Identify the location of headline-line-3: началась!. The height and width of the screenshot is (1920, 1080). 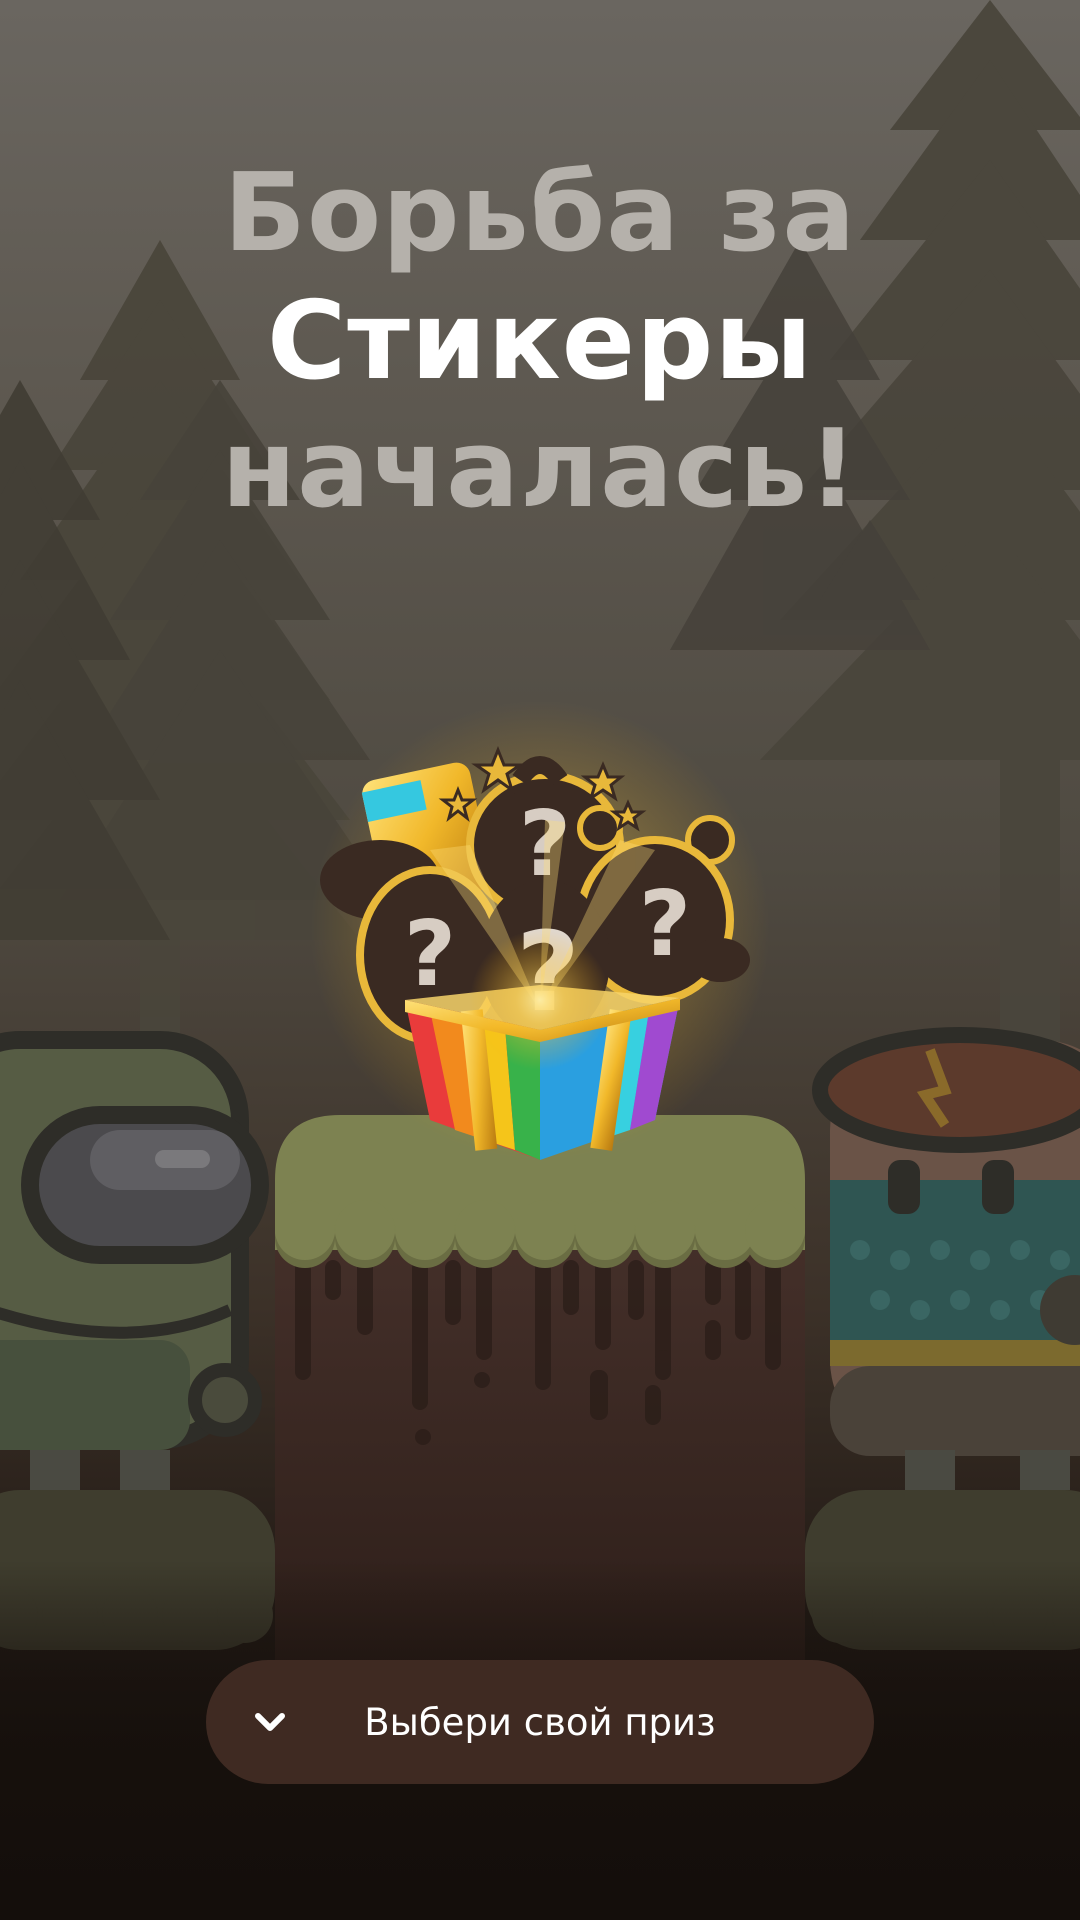
(540, 469).